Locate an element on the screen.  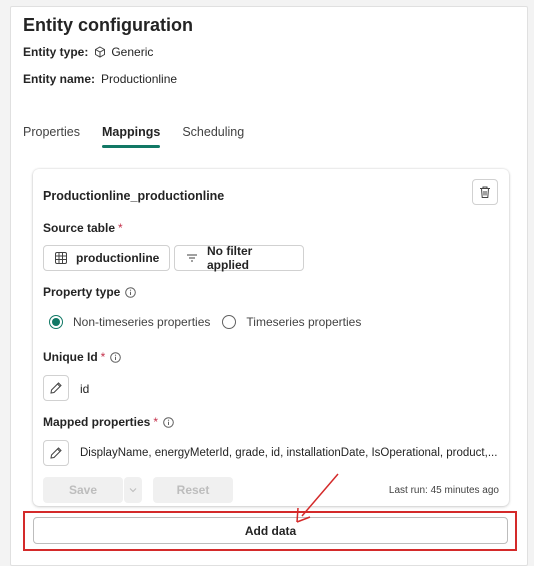
timeseries-label: Timeseries properties is located at coordinates (304, 322).